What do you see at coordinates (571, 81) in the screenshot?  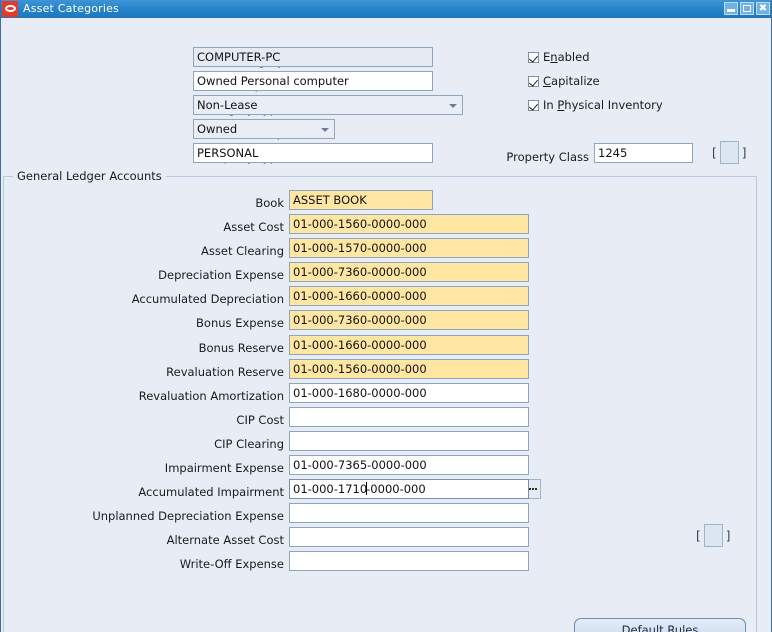 I see `checkbox-capitalize-label: Capitalize` at bounding box center [571, 81].